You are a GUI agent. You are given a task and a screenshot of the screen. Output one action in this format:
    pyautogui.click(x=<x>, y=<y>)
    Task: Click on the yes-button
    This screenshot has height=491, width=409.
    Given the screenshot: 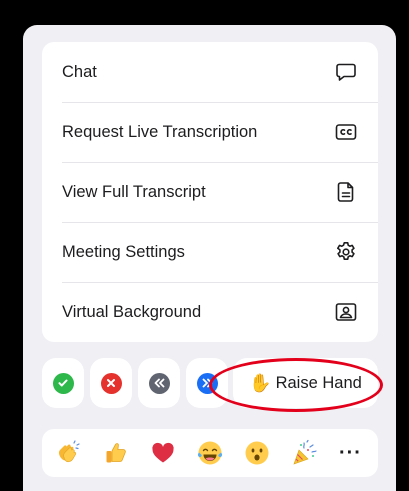 What is the action you would take?
    pyautogui.click(x=63, y=383)
    